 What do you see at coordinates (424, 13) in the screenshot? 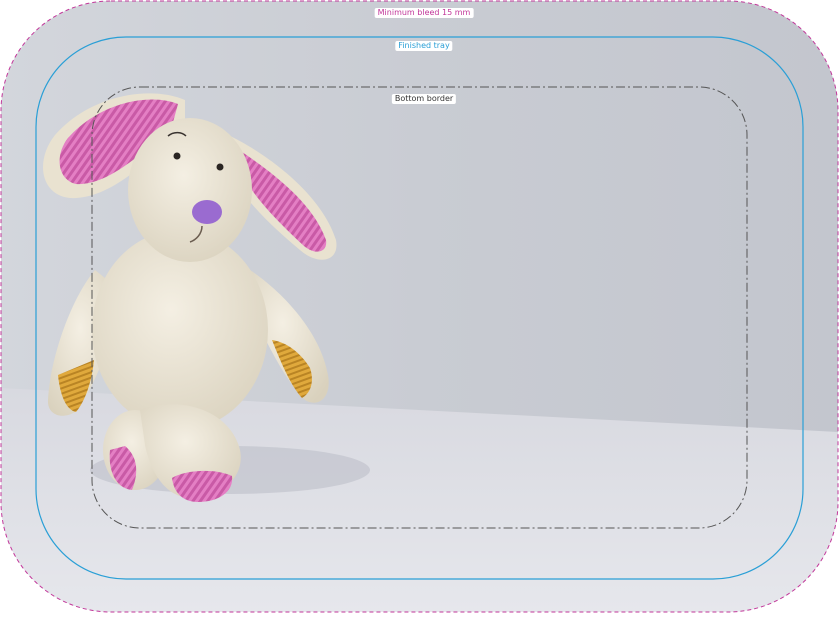
I see `bleed-guide-label: Minimum bleed 15 mm` at bounding box center [424, 13].